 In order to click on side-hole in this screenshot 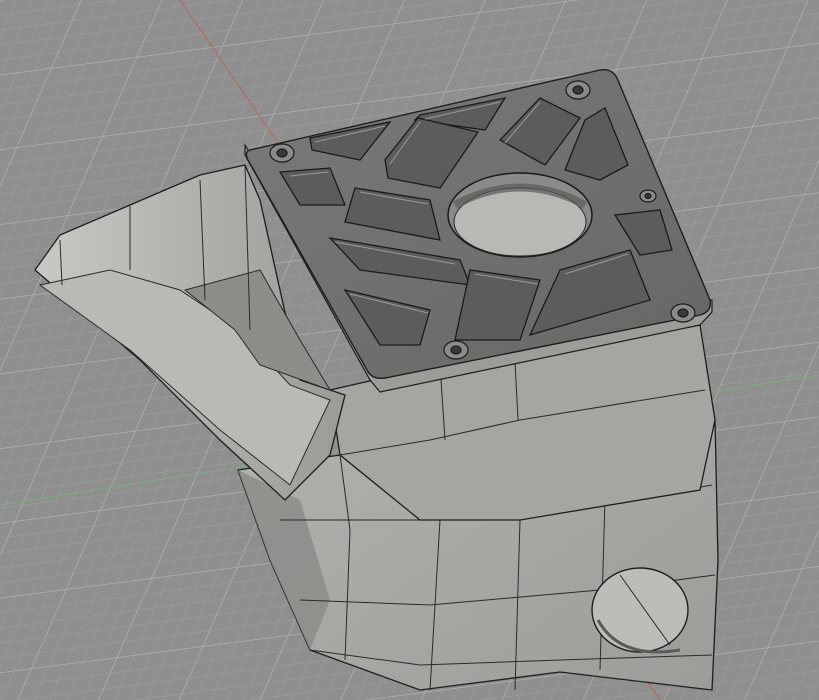, I will do `click(640, 610)`.